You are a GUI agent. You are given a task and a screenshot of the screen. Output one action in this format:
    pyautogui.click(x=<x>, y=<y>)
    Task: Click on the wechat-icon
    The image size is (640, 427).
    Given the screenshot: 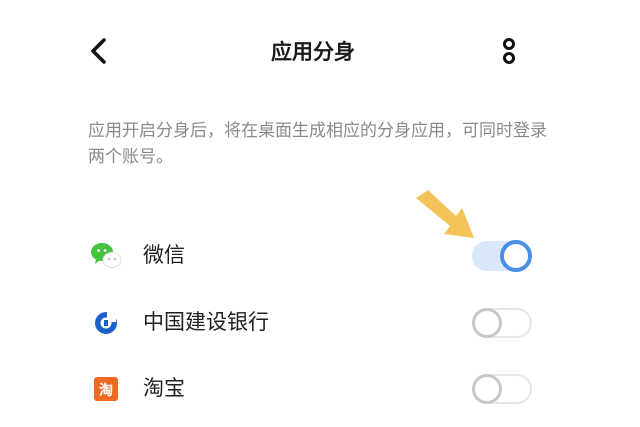 What is the action you would take?
    pyautogui.click(x=106, y=256)
    